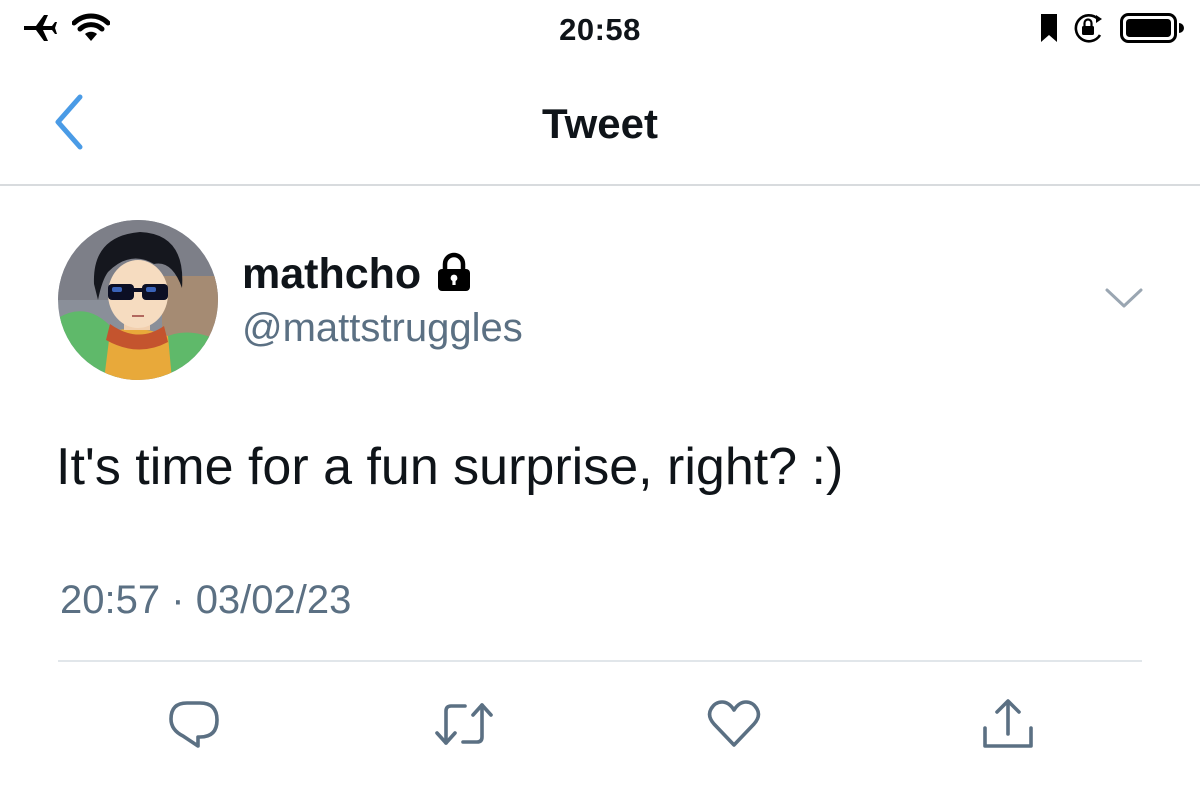 This screenshot has height=786, width=1200. I want to click on like-button, so click(734, 726).